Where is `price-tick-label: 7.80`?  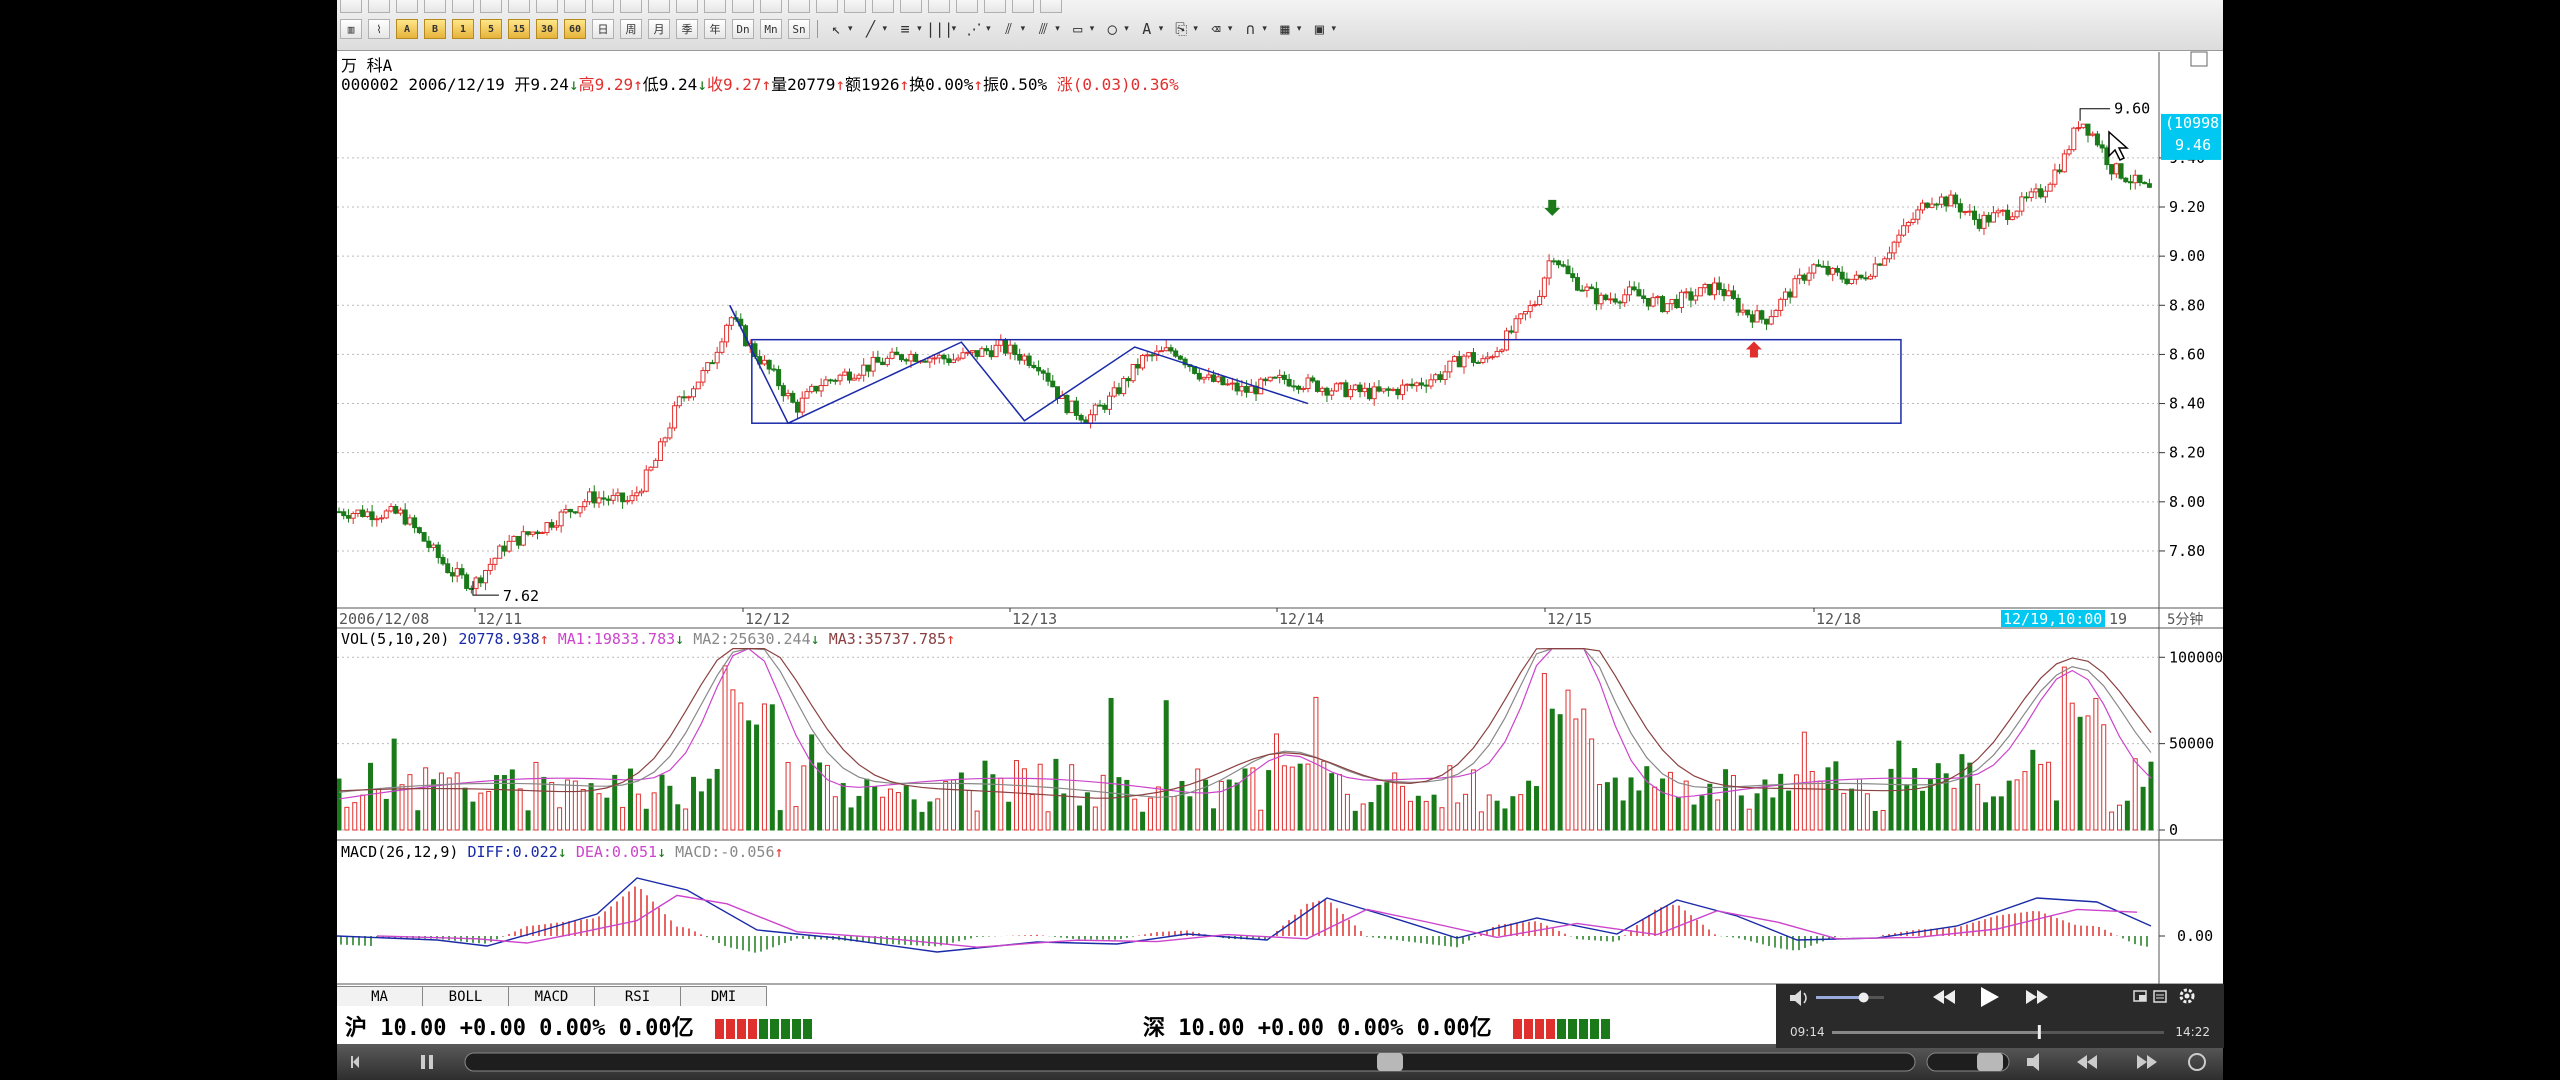
price-tick-label: 7.80 is located at coordinates (2187, 551).